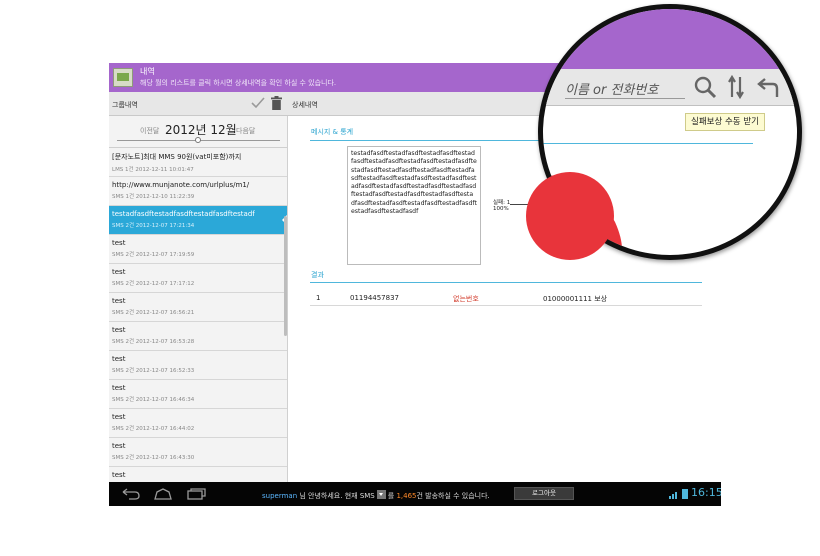  Describe the element at coordinates (198, 394) in the screenshot. I see `list-item: test SMS 2건 2012-12-07 16:46:34` at that location.